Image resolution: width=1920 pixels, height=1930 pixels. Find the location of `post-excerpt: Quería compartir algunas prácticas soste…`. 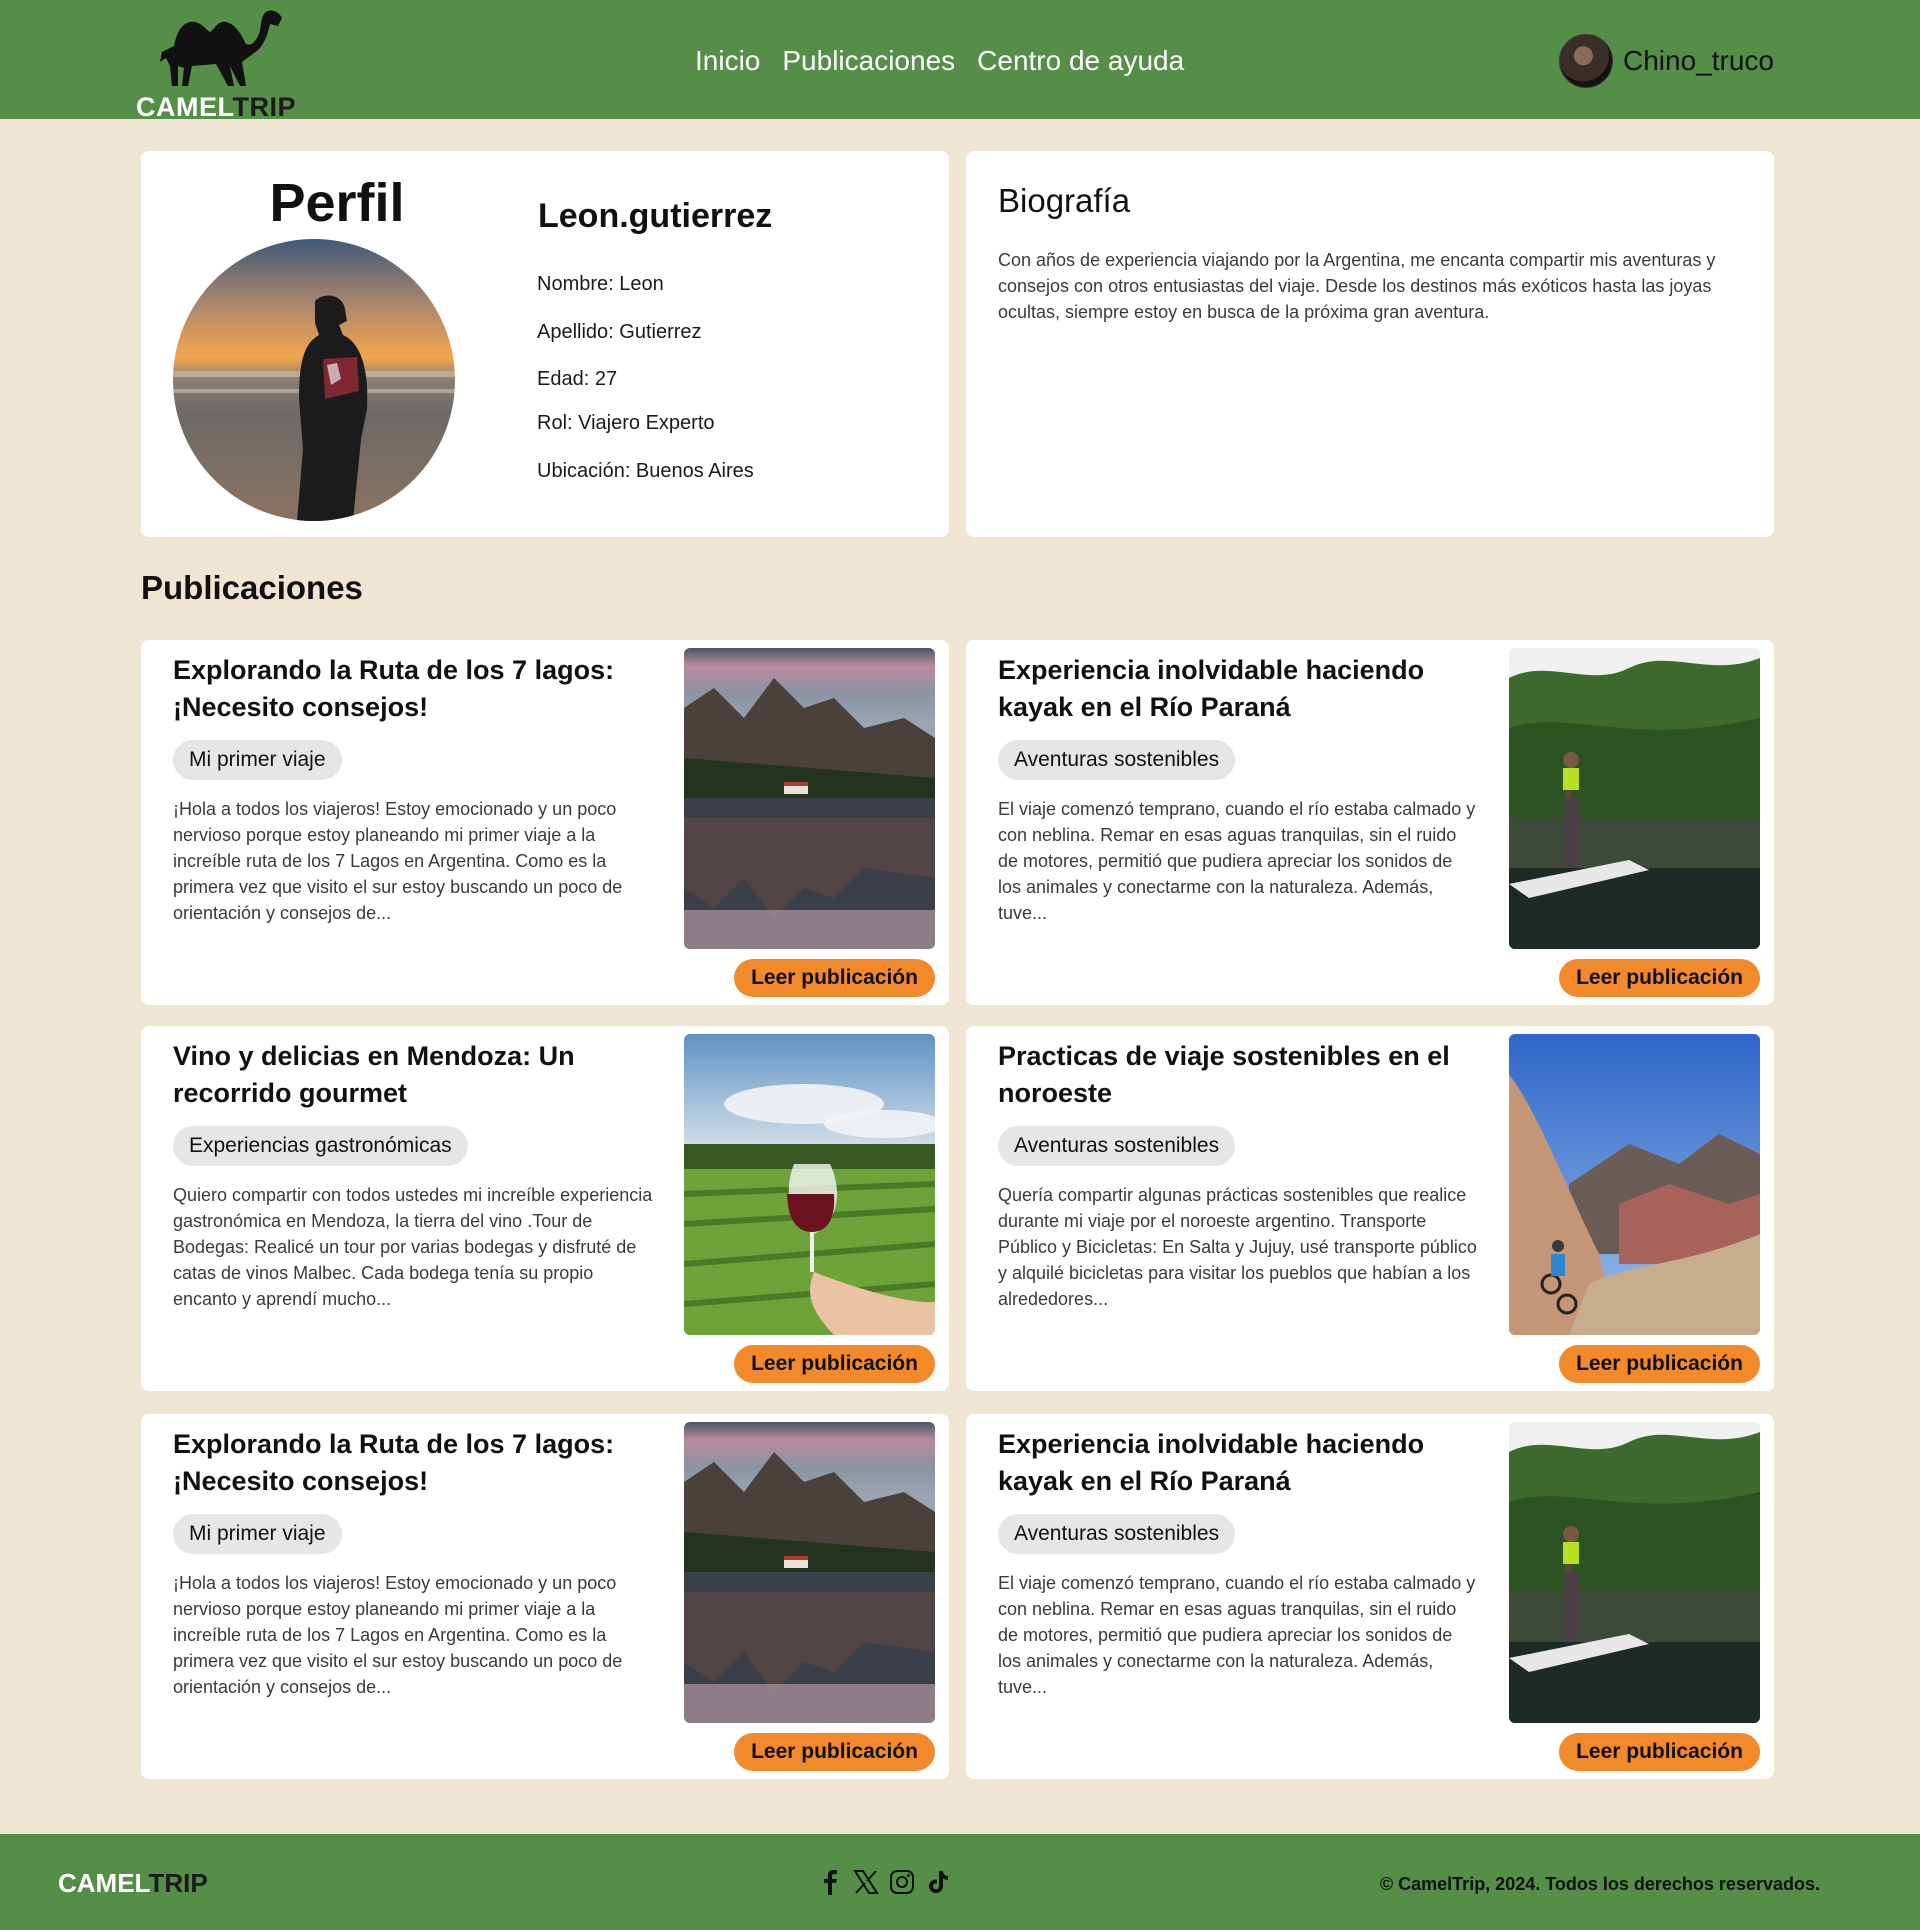

post-excerpt: Quería compartir algunas prácticas soste… is located at coordinates (1237, 1247).